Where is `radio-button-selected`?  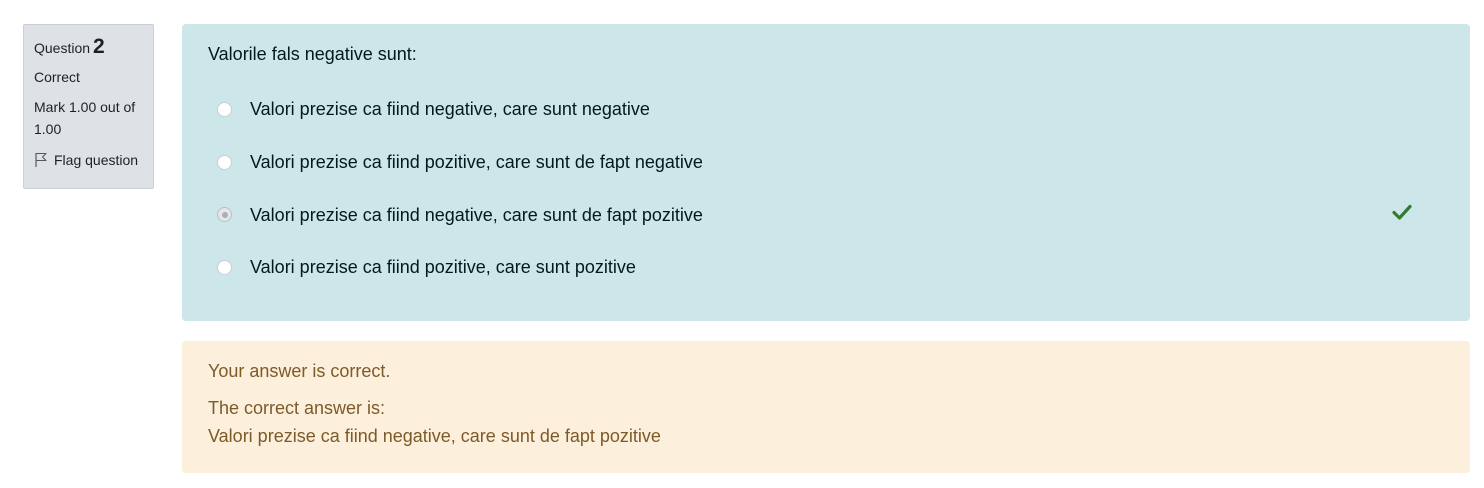
radio-button-selected is located at coordinates (224, 215).